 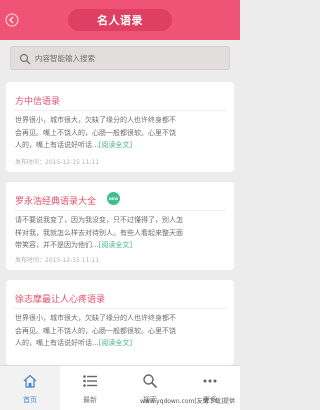 What do you see at coordinates (90, 388) in the screenshot?
I see `tab-latest: 最新` at bounding box center [90, 388].